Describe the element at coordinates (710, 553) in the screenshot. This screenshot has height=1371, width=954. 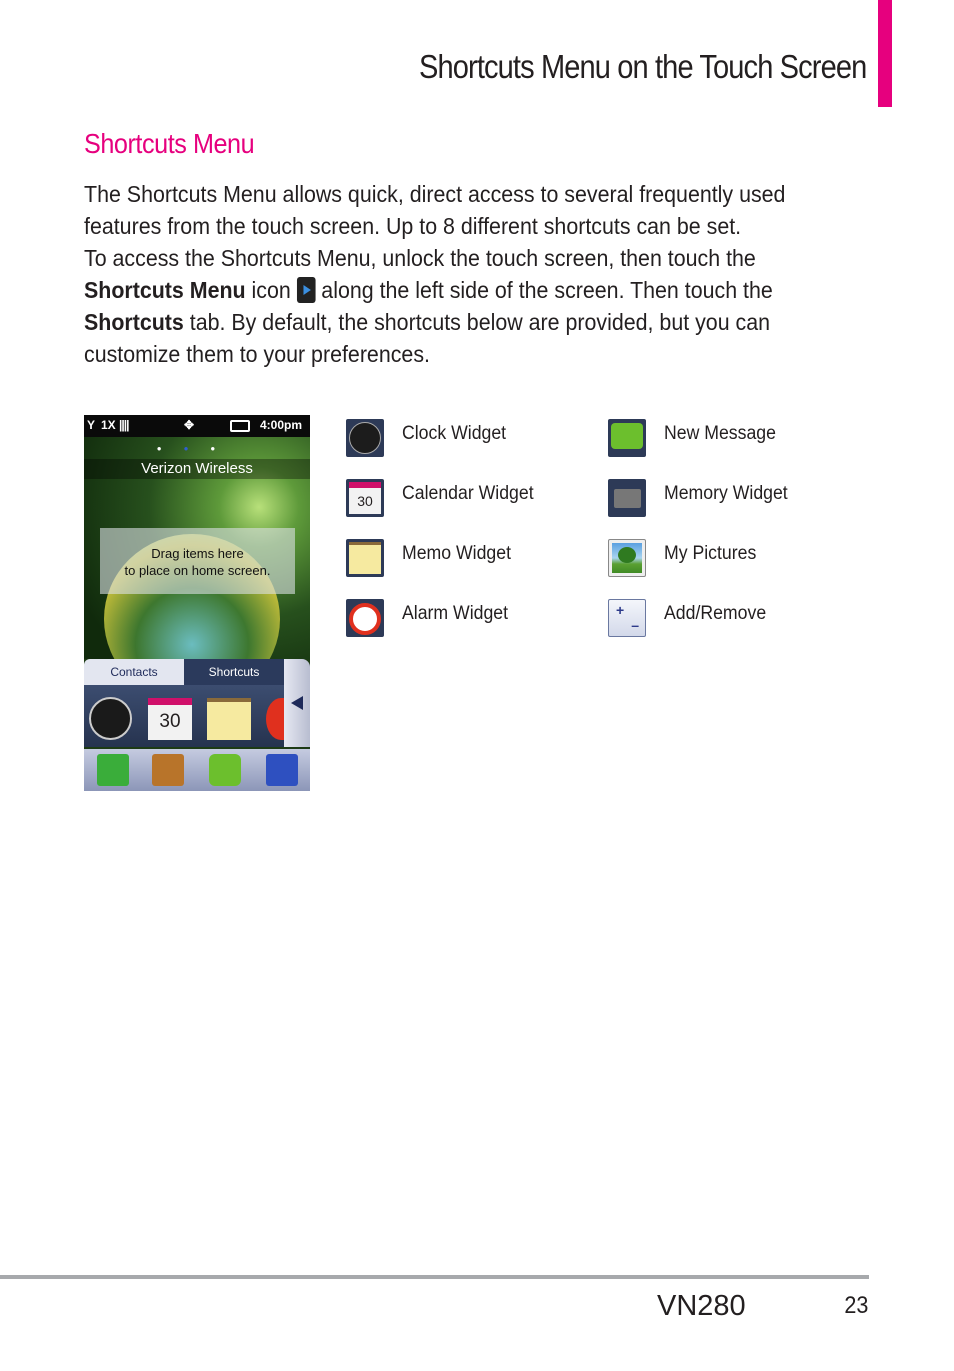
I see `shortcut-label: My Pictures` at that location.